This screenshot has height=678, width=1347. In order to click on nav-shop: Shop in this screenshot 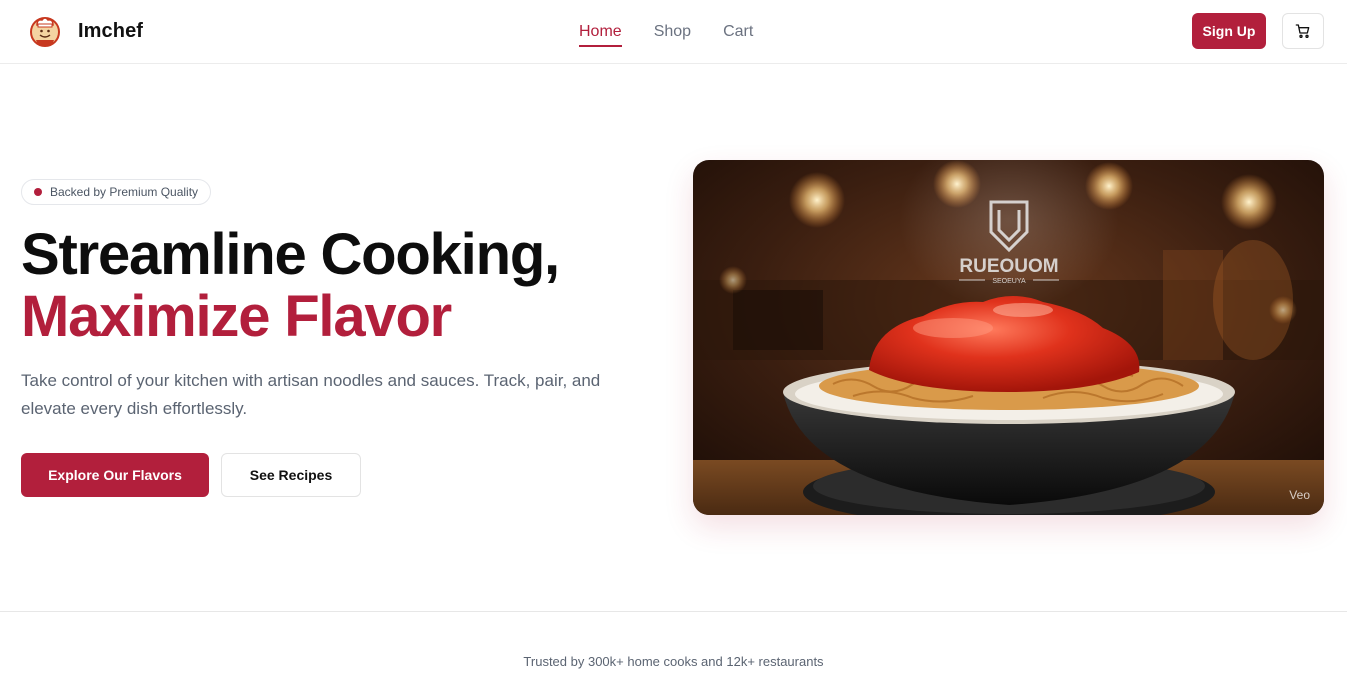, I will do `click(672, 32)`.